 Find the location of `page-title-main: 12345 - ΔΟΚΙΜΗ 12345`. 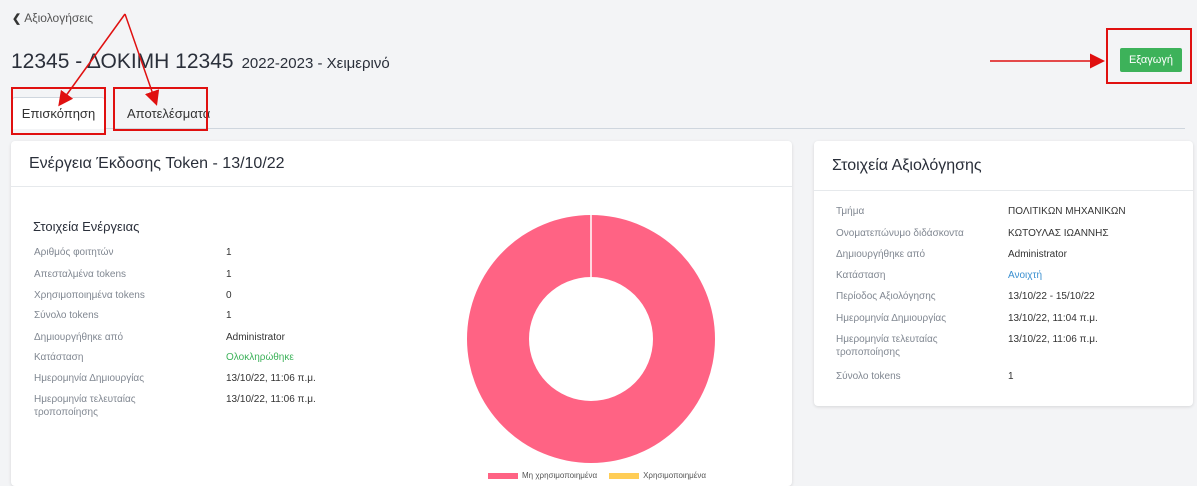

page-title-main: 12345 - ΔΟΚΙΜΗ 12345 is located at coordinates (122, 61).